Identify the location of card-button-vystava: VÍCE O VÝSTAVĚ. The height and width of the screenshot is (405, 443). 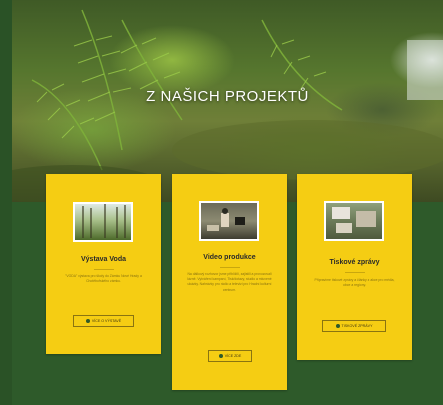
(103, 321).